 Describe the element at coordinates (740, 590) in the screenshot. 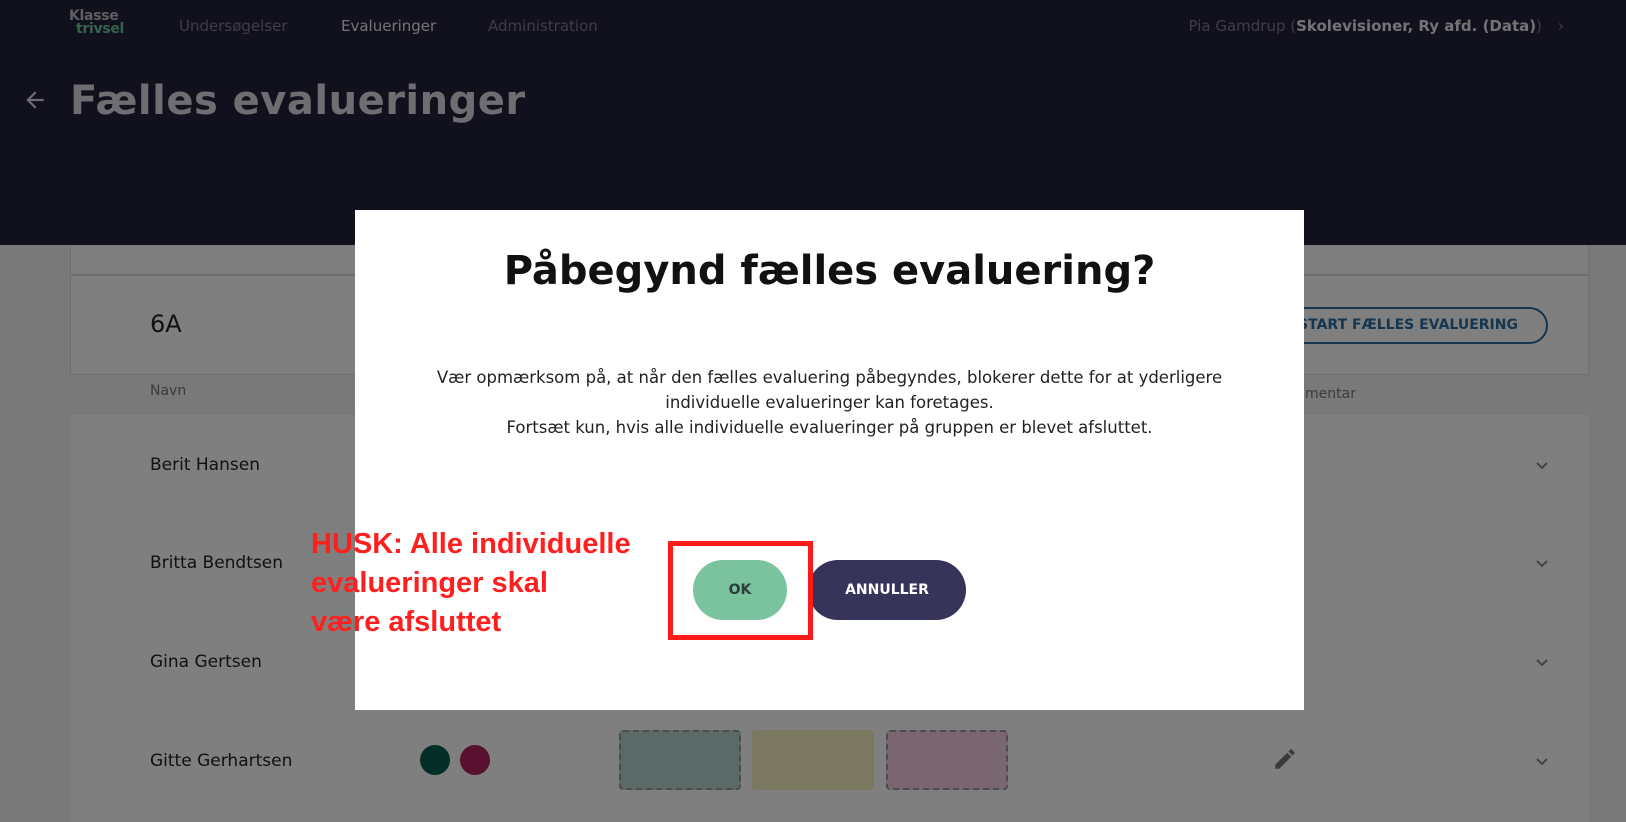

I see `ok-highlight-box` at that location.